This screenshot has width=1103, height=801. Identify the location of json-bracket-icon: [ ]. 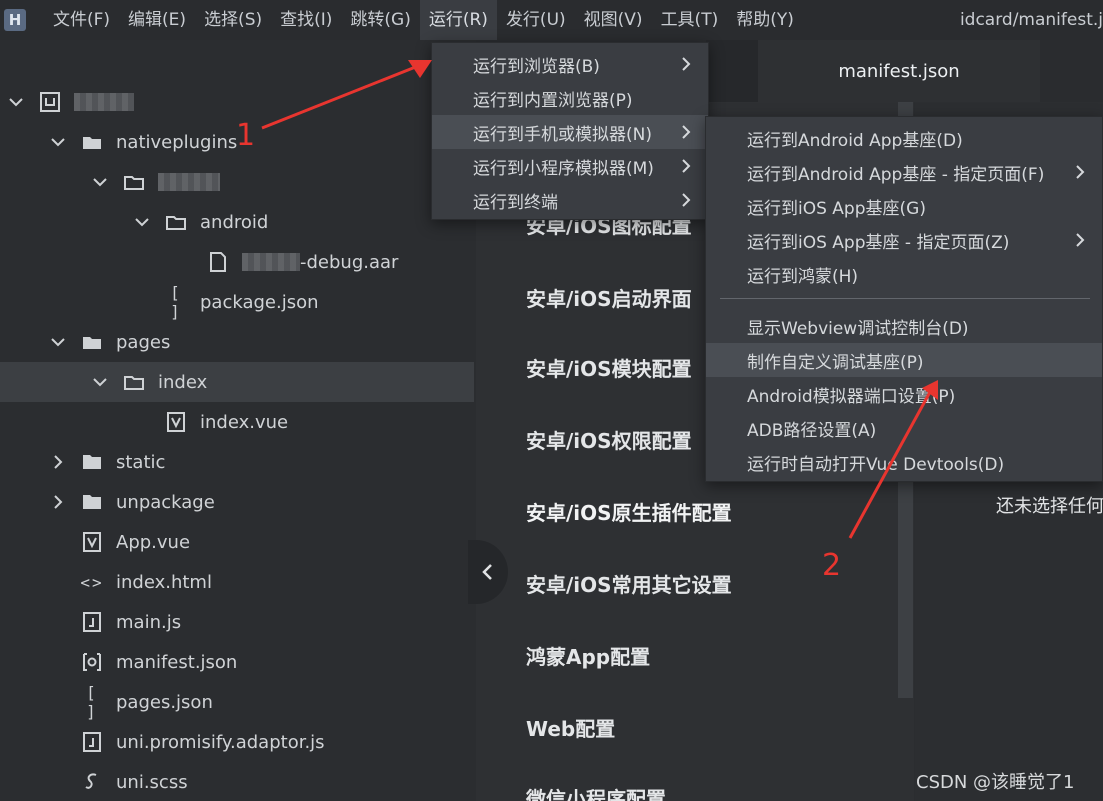
(176, 302).